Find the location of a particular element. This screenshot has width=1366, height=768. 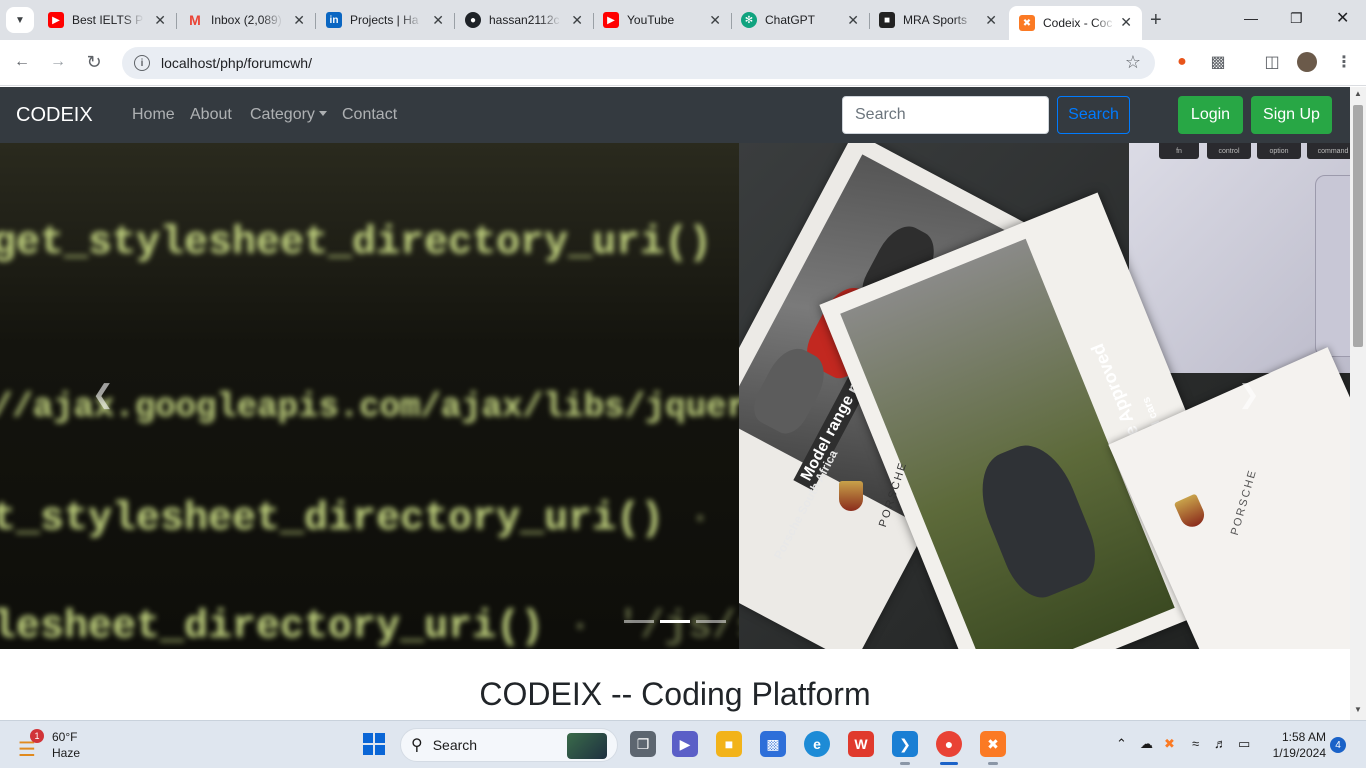

porsche-crest-icon is located at coordinates (851, 496).